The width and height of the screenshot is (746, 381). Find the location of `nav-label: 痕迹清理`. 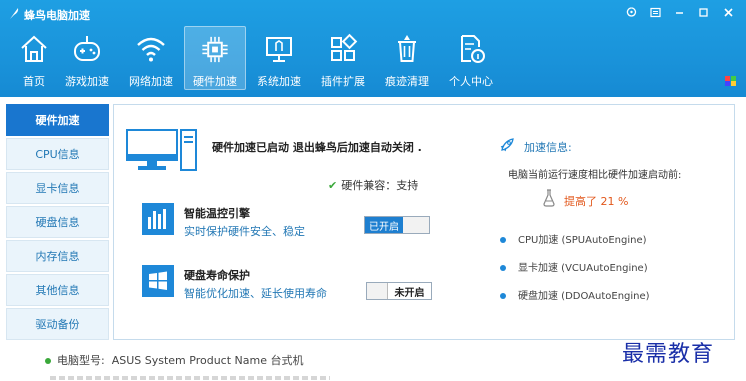

nav-label: 痕迹清理 is located at coordinates (407, 81).